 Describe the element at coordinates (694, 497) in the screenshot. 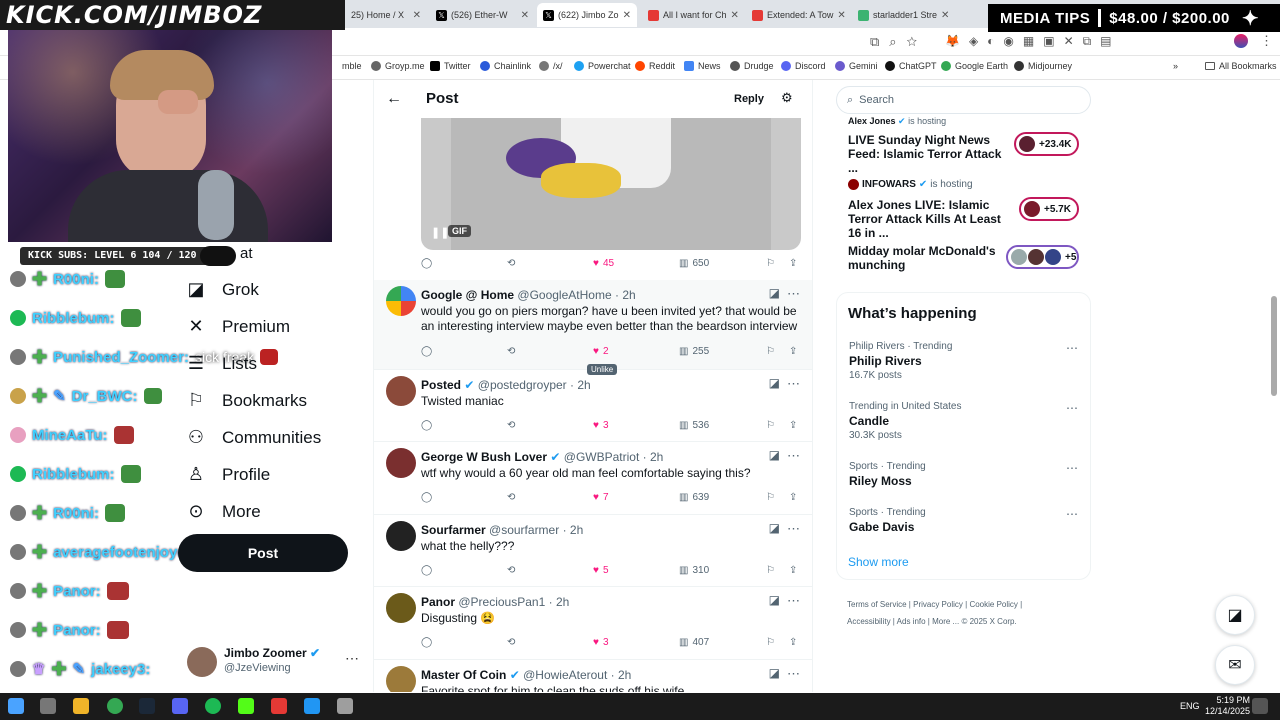

I see `views-button: ▥ 639` at that location.